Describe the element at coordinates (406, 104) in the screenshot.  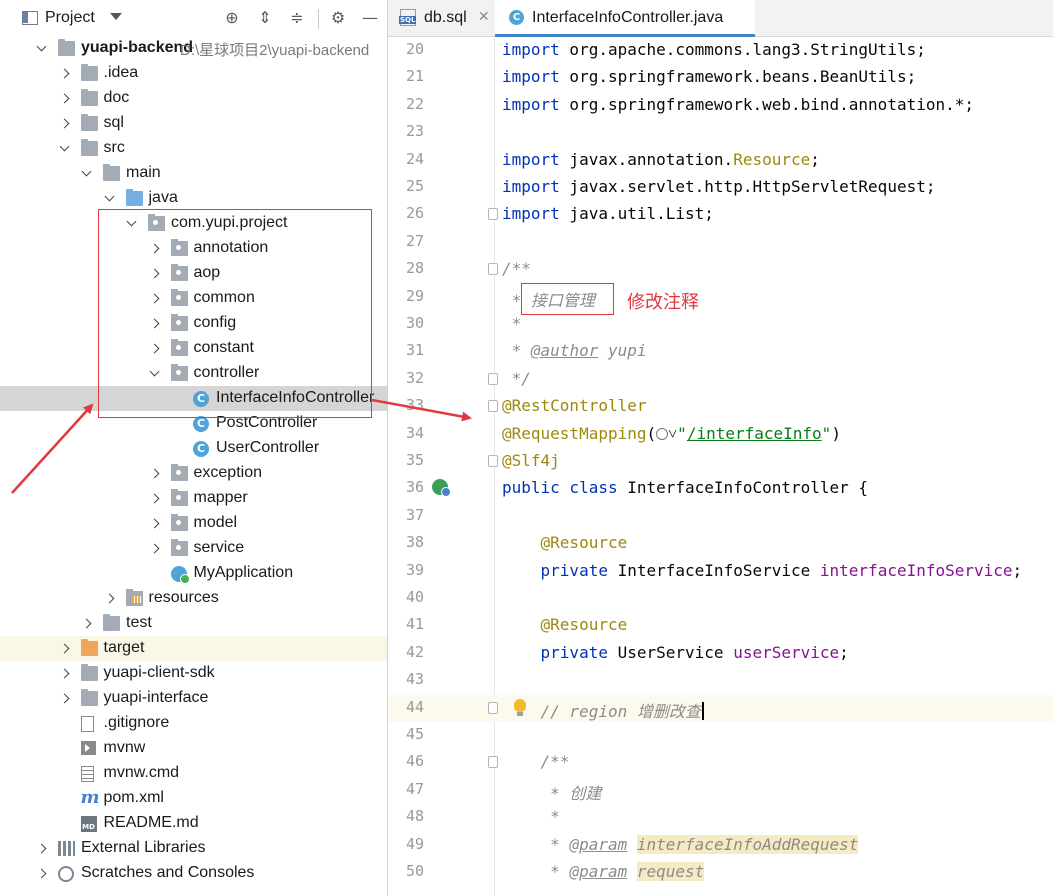
I see `line-number: 22` at that location.